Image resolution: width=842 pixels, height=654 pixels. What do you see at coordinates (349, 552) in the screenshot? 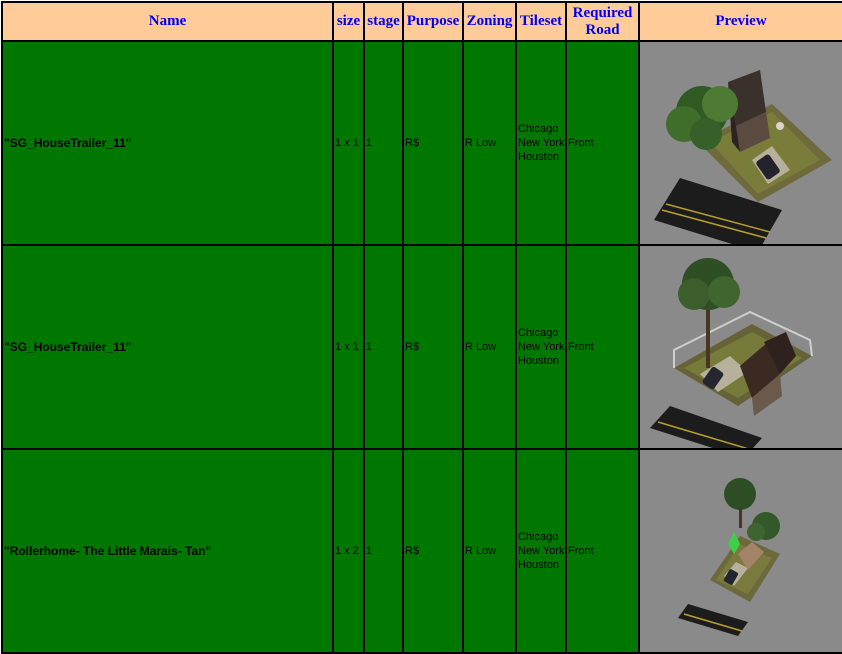
I see `lot-size-cell: 1 x 2` at bounding box center [349, 552].